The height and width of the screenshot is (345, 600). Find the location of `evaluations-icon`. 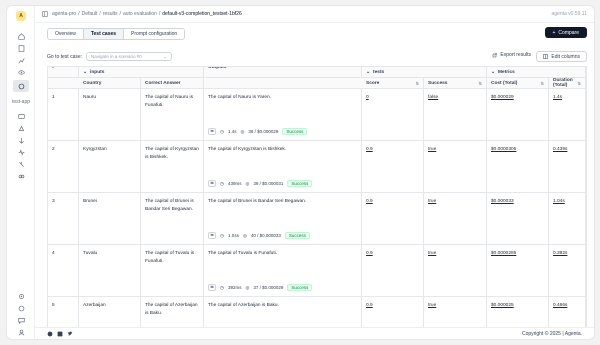

evaluations-icon is located at coordinates (21, 140).